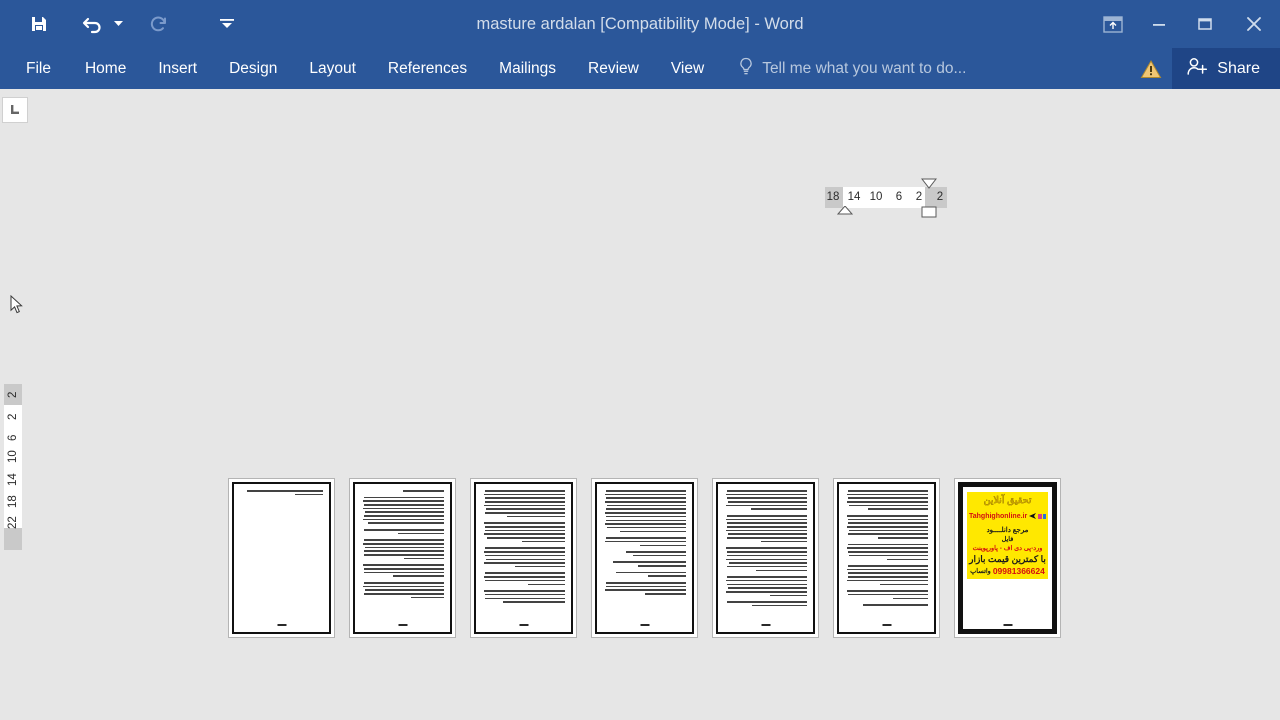  Describe the element at coordinates (854, 197) in the screenshot. I see `ruler-tick-14: 14` at that location.